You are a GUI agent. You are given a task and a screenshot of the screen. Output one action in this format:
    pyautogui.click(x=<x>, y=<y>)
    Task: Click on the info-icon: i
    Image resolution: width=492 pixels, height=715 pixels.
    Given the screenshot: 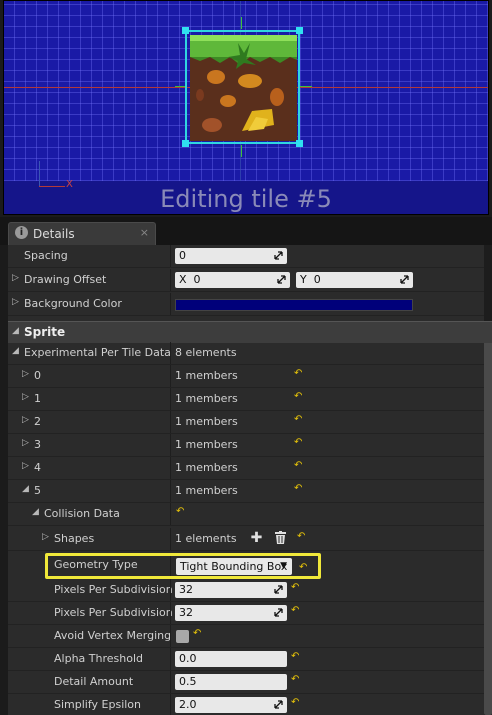 What is the action you would take?
    pyautogui.click(x=21, y=232)
    